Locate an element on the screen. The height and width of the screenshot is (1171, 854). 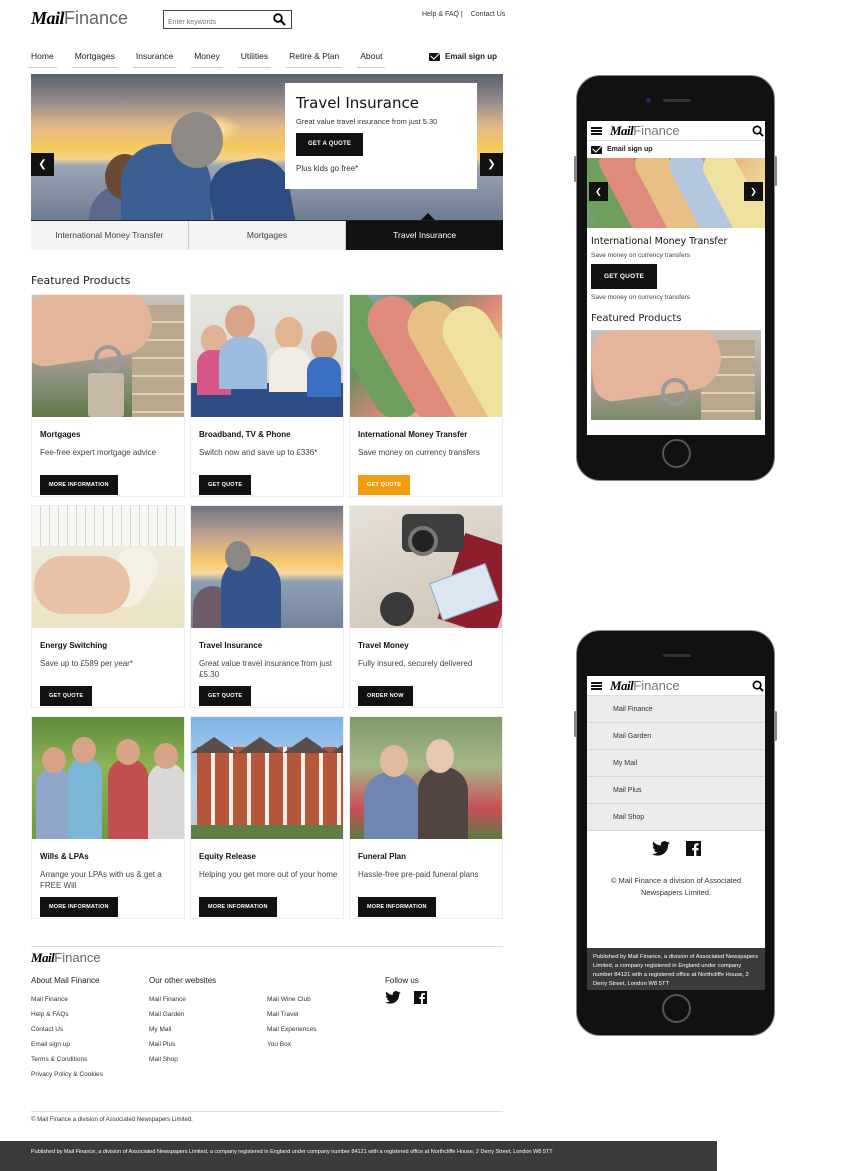
footer-link: Mail Shop is located at coordinates (163, 1059).